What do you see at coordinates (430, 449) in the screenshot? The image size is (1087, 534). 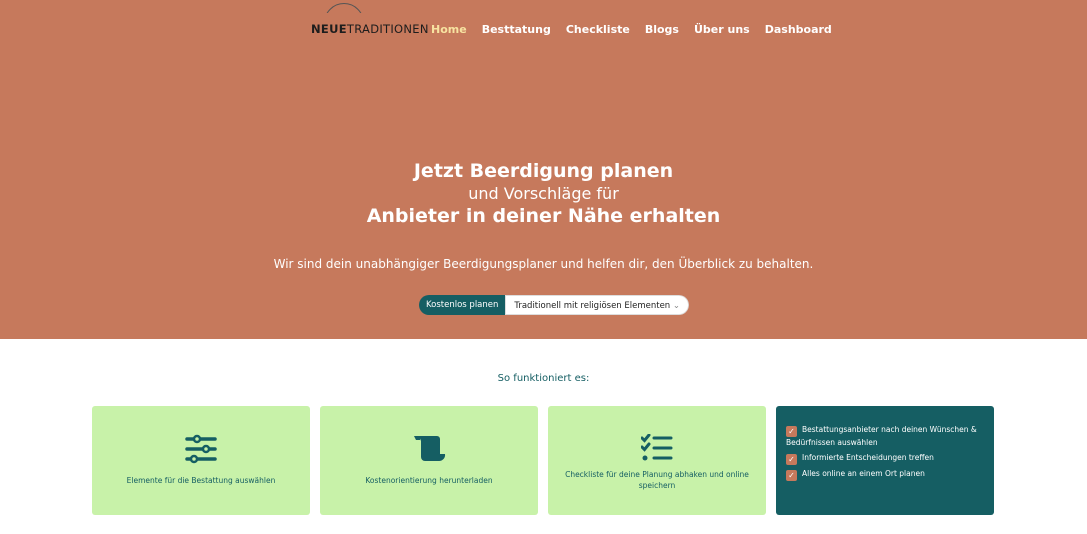 I see `scroll-icon` at bounding box center [430, 449].